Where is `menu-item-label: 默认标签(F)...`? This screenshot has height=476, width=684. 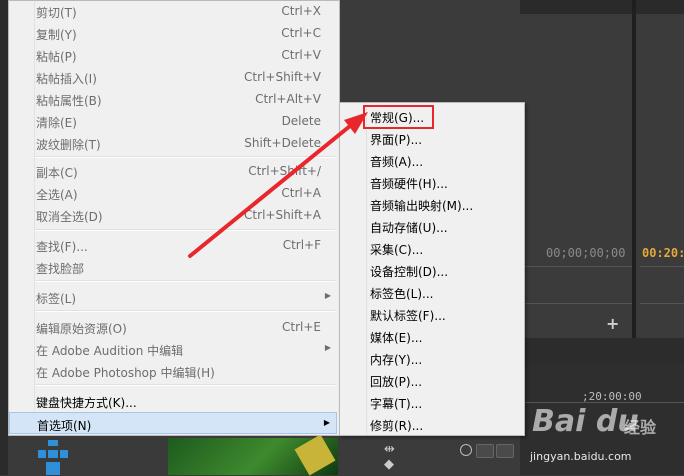 menu-item-label: 默认标签(F)... is located at coordinates (408, 316).